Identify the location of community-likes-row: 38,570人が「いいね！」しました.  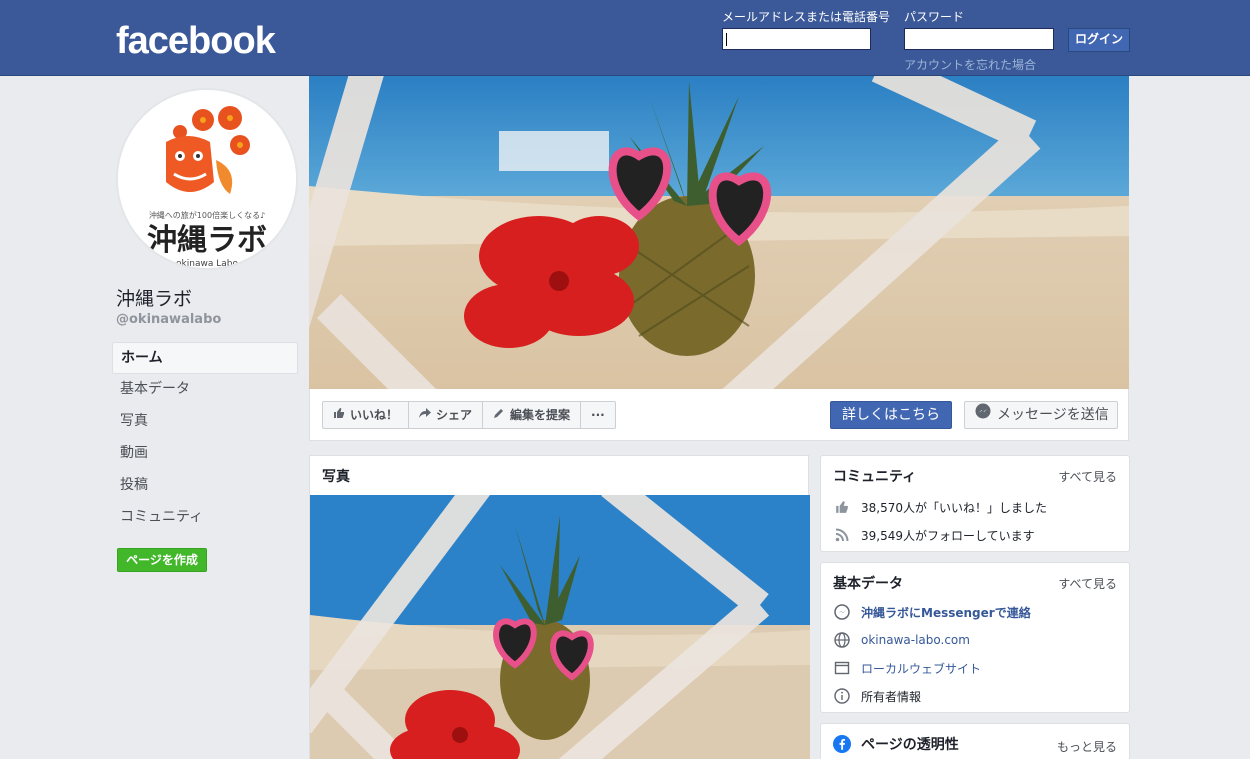
(940, 507).